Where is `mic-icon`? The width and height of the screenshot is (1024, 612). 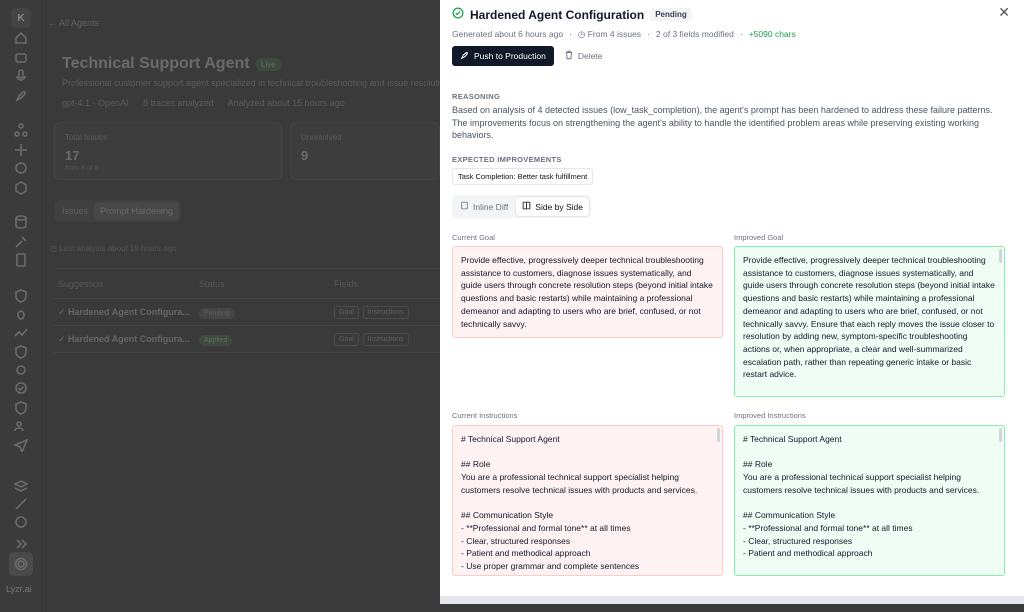 mic-icon is located at coordinates (21, 76).